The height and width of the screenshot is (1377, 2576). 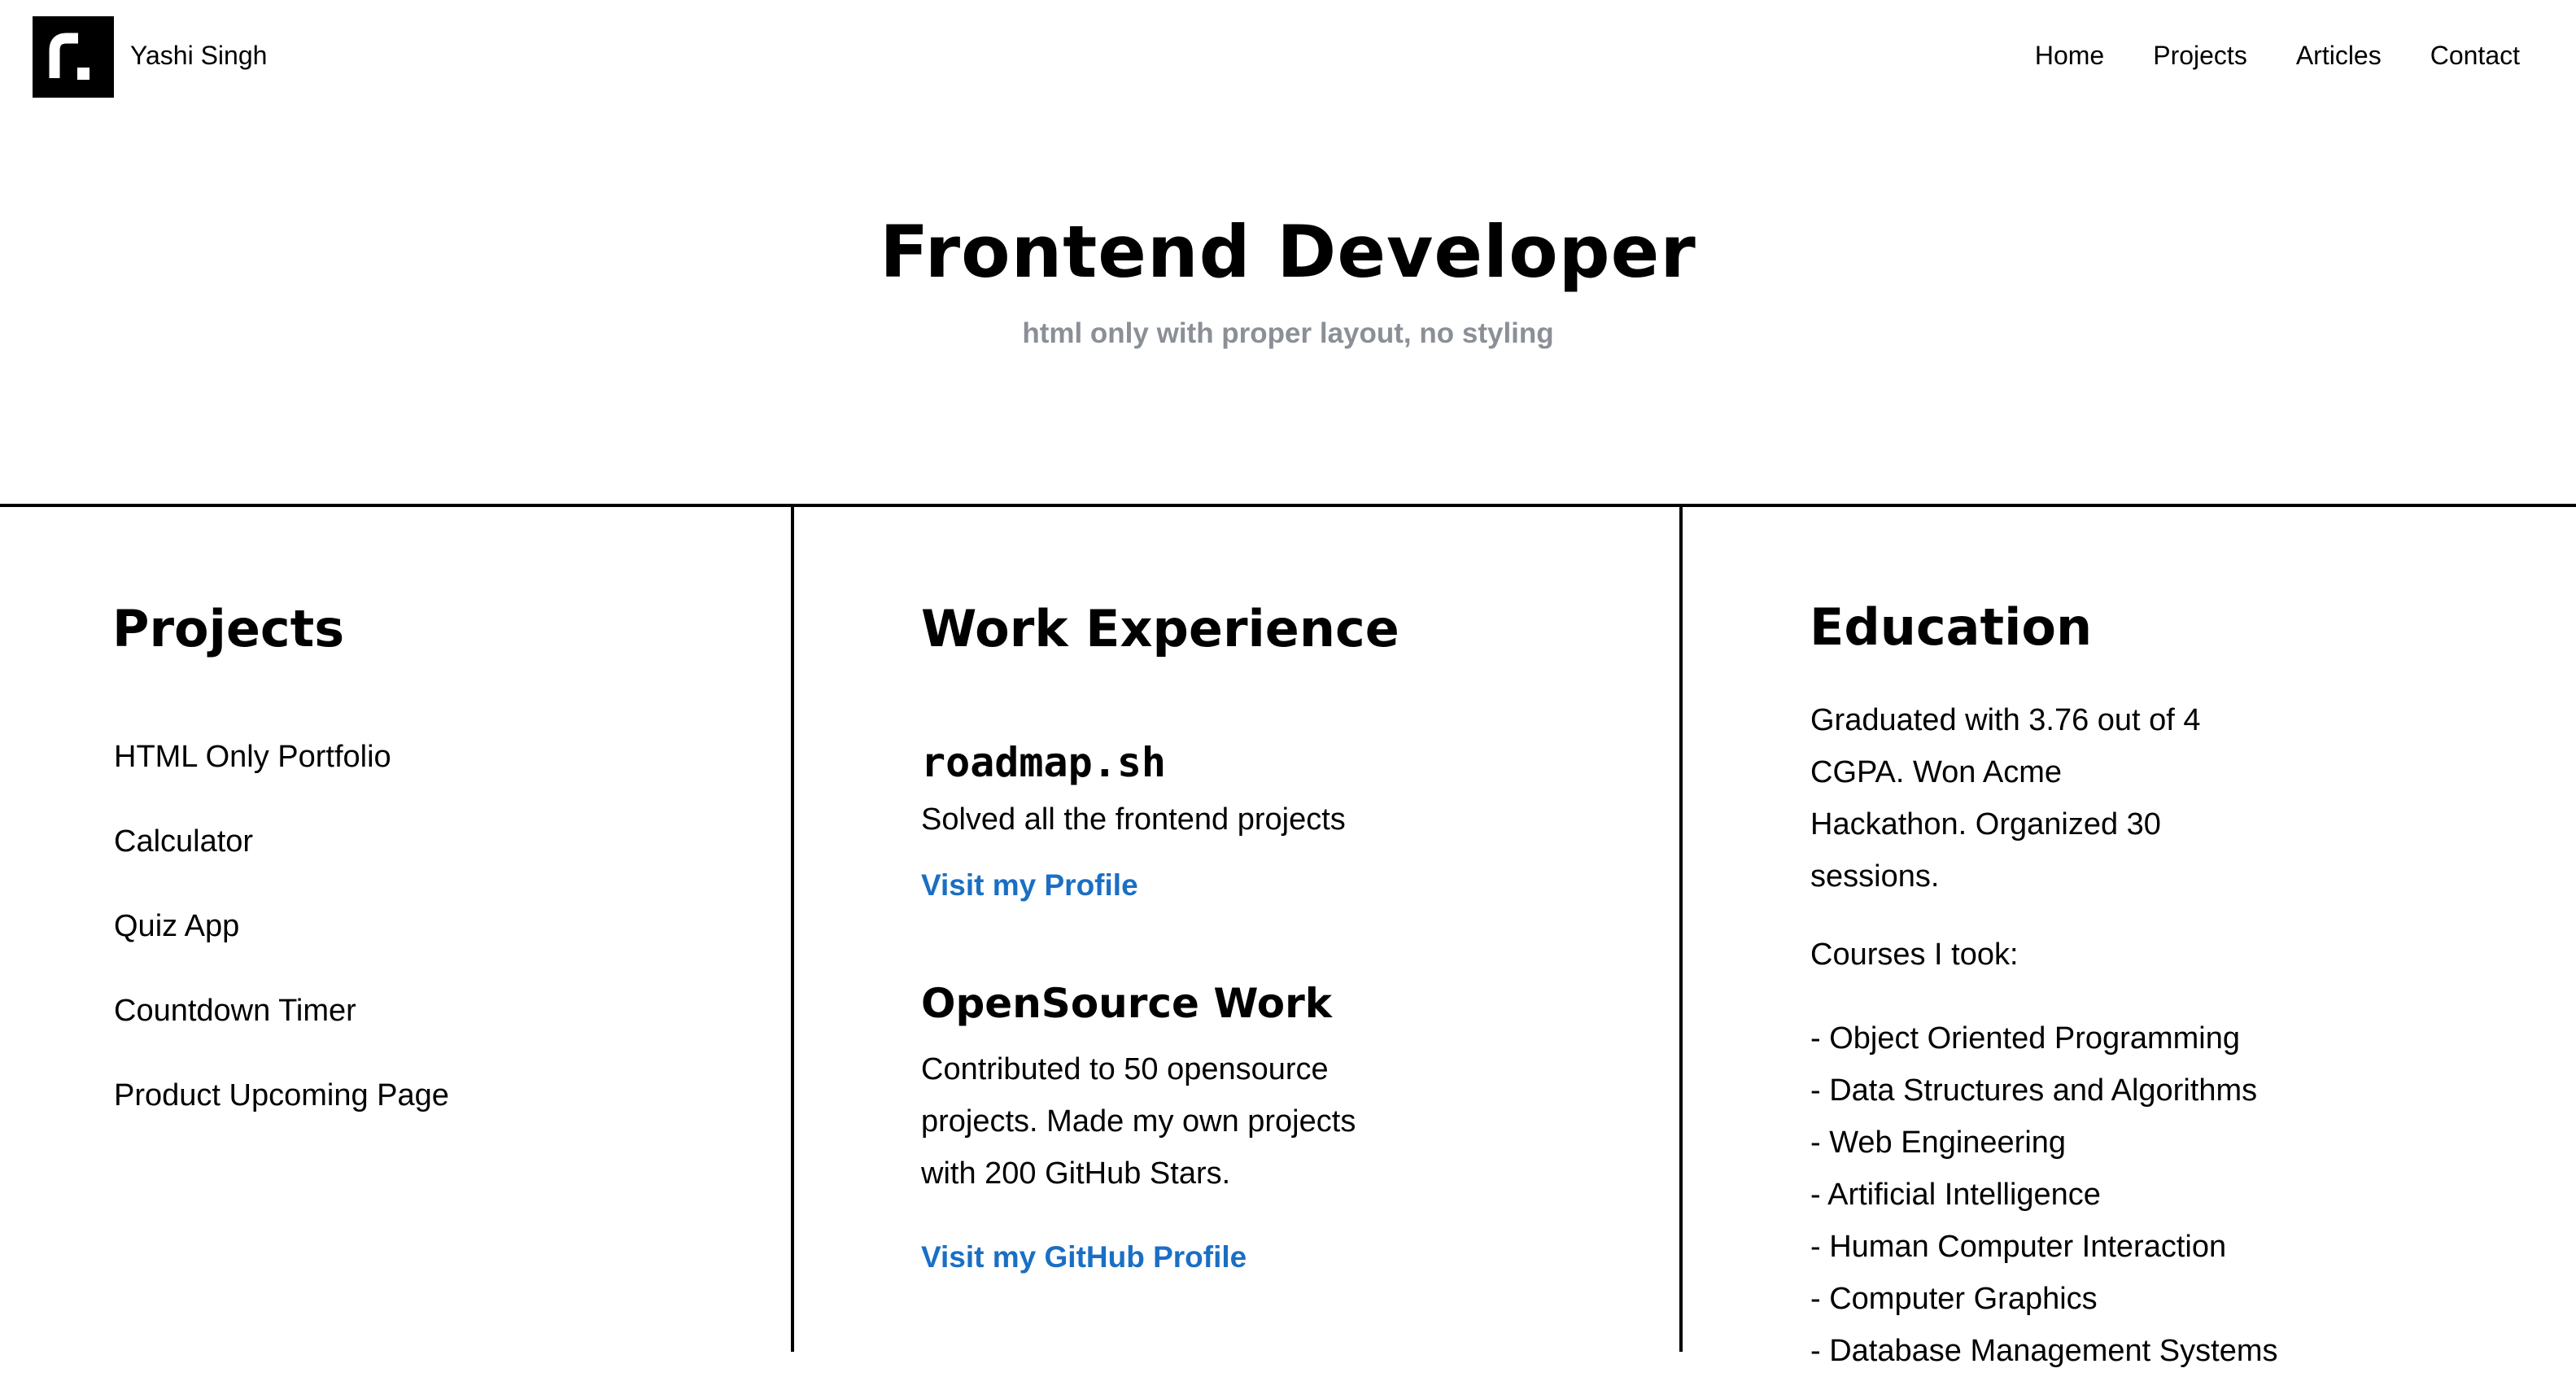 What do you see at coordinates (1914, 955) in the screenshot?
I see `courses-label: Courses I took:` at bounding box center [1914, 955].